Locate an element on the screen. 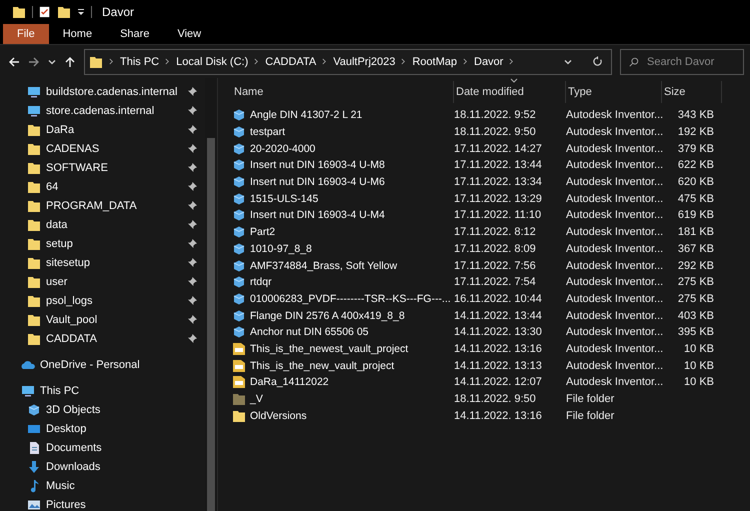 This screenshot has width=750, height=511. sidebar-item: Downloads is located at coordinates (102, 466).